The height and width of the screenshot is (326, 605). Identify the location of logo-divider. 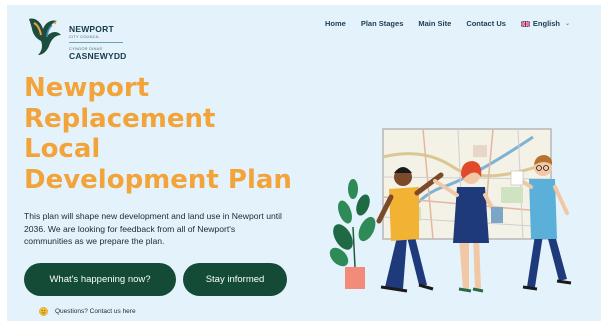
(96, 42).